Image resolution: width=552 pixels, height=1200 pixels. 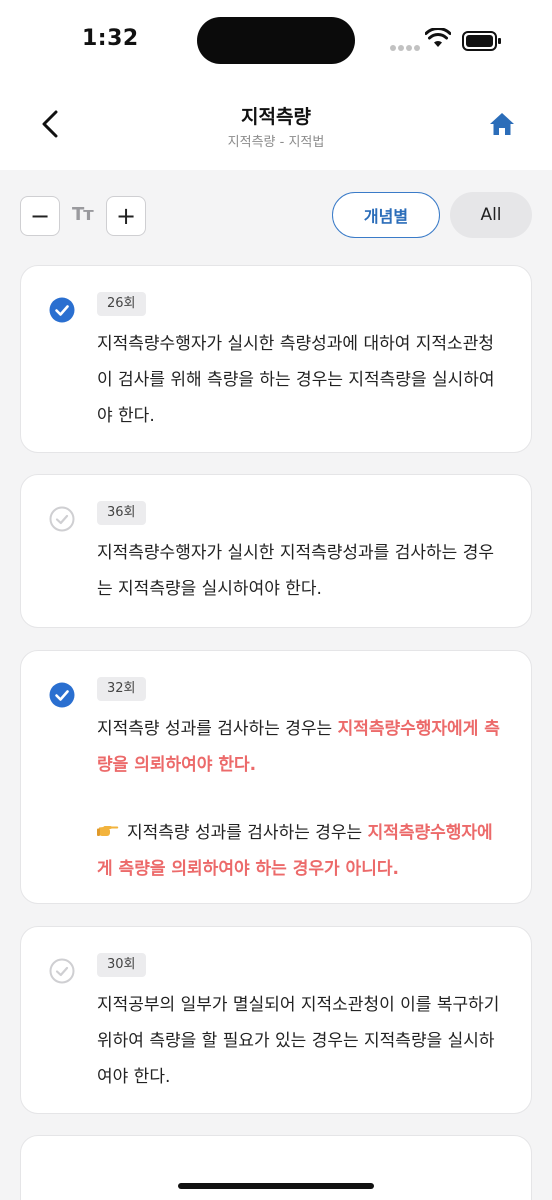 I want to click on home-button, so click(x=502, y=124).